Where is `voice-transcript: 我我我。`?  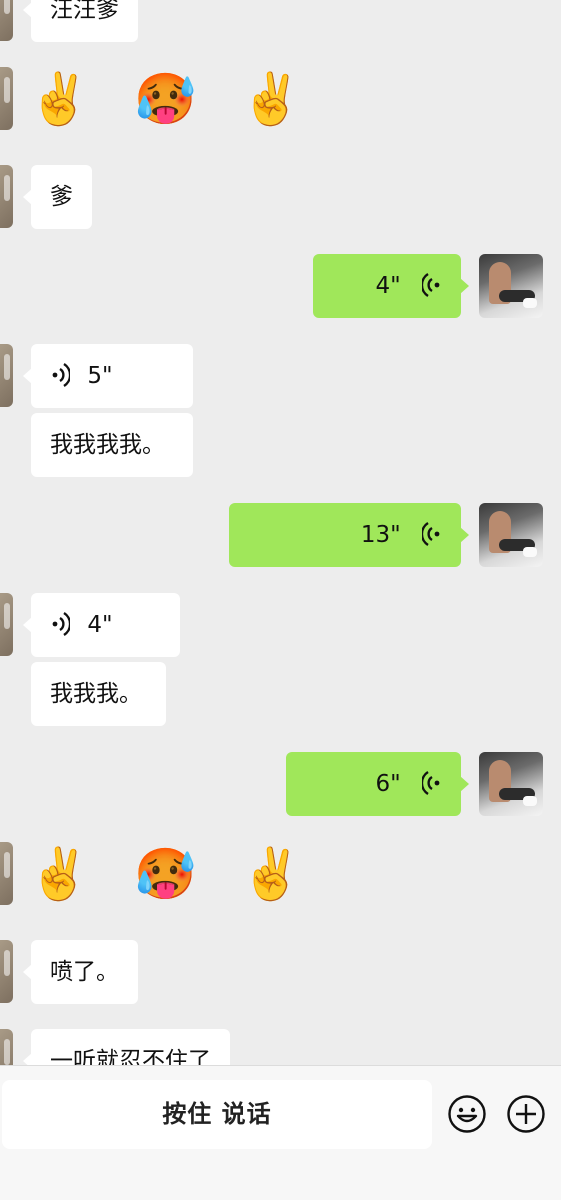 voice-transcript: 我我我。 is located at coordinates (98, 694).